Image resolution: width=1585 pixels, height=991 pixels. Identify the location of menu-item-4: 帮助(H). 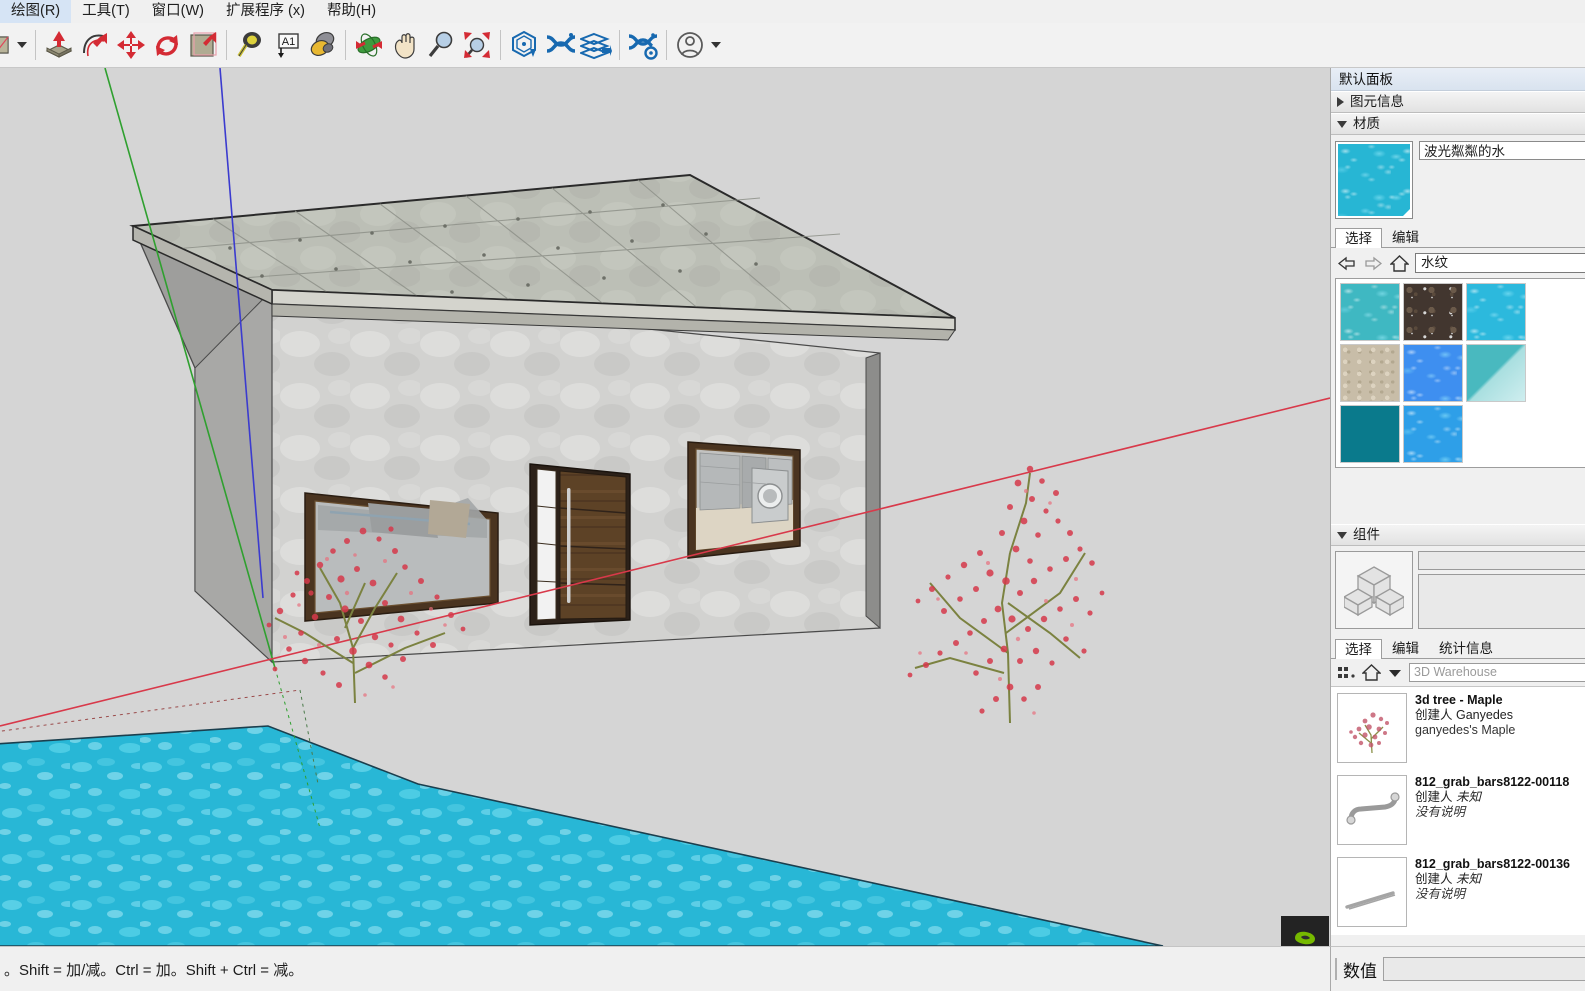
(351, 11).